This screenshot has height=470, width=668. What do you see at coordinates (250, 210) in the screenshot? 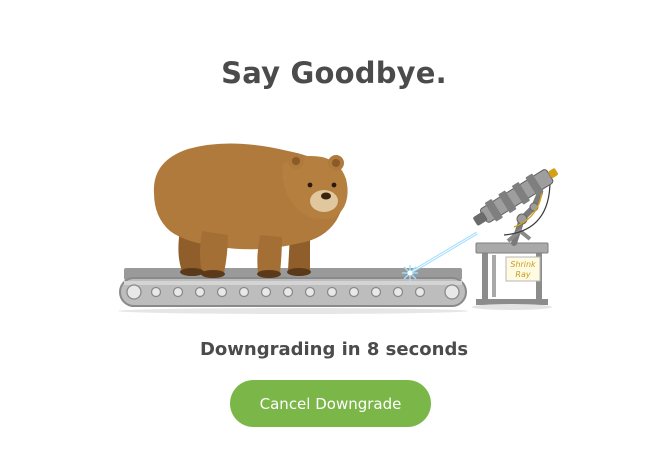
I see `bear-illustration` at bounding box center [250, 210].